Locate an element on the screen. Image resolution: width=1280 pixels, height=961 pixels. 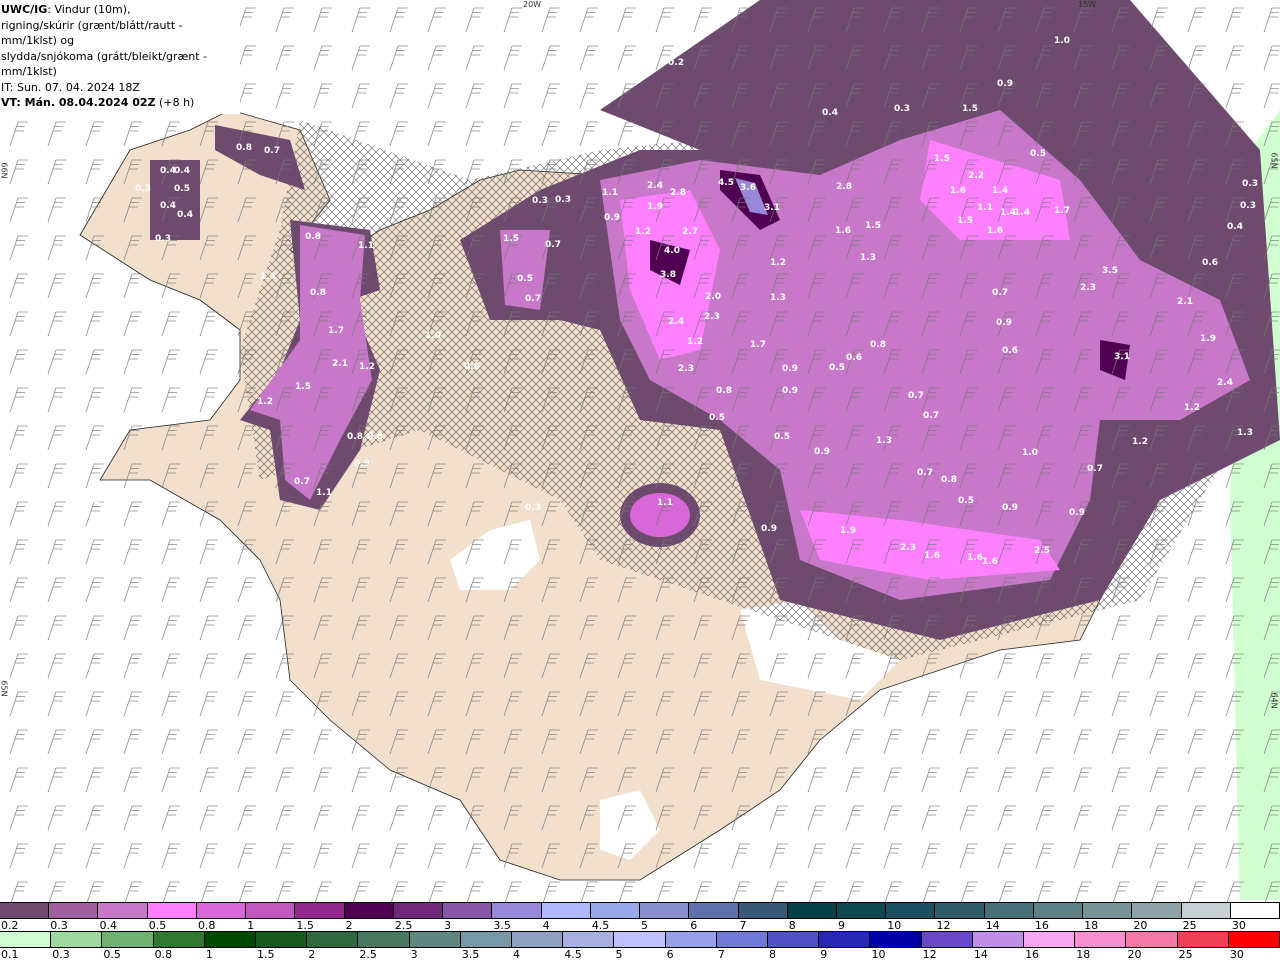
legend-label: 1.5 is located at coordinates (266, 954).